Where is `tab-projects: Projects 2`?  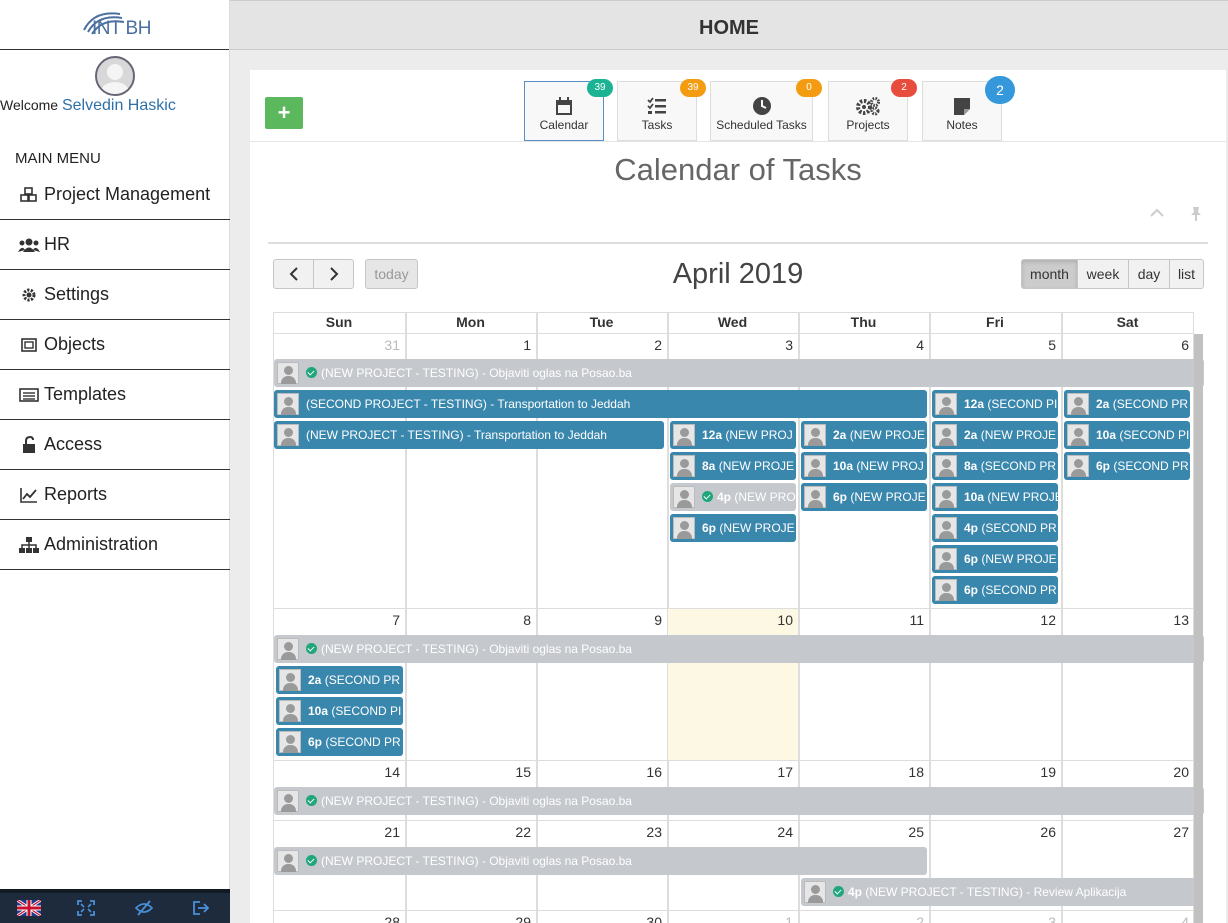
tab-projects: Projects 2 is located at coordinates (872, 110).